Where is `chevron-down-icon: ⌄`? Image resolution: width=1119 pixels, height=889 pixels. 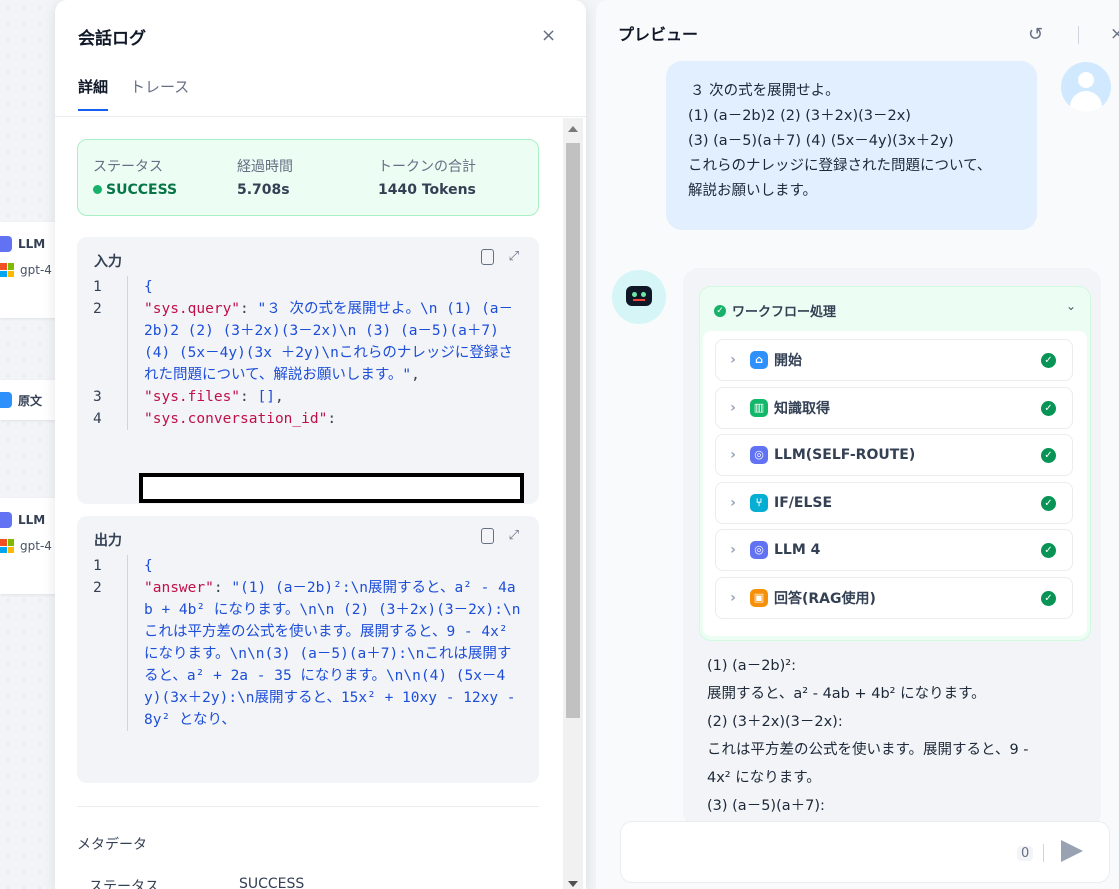
chevron-down-icon: ⌄ is located at coordinates (1071, 306).